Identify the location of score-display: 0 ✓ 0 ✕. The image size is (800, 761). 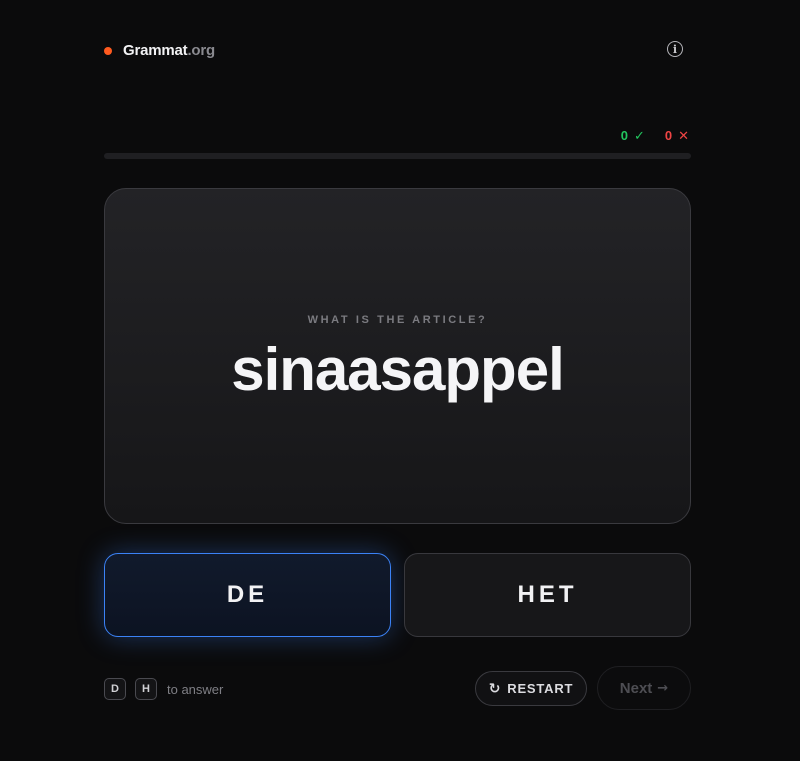
(655, 136).